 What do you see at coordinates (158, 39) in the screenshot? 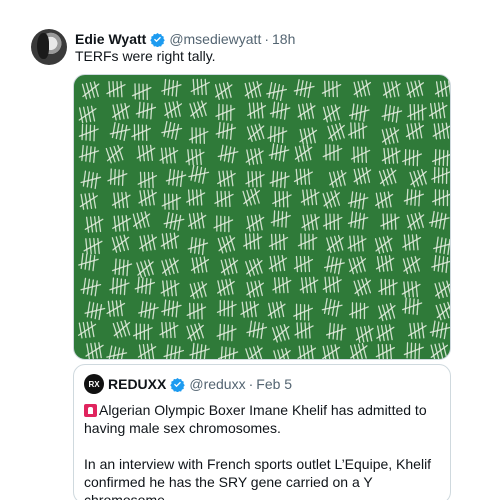
I see `verified-badge-icon` at bounding box center [158, 39].